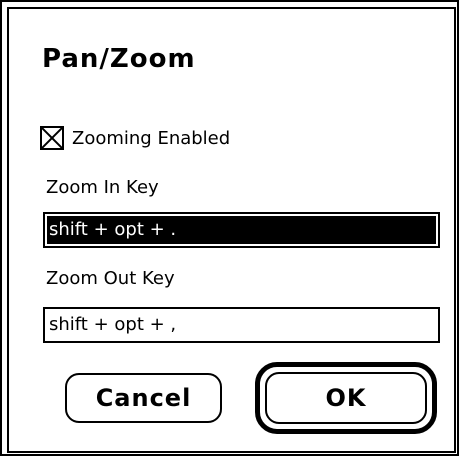 The image size is (459, 456). I want to click on ok-button: OK, so click(346, 398).